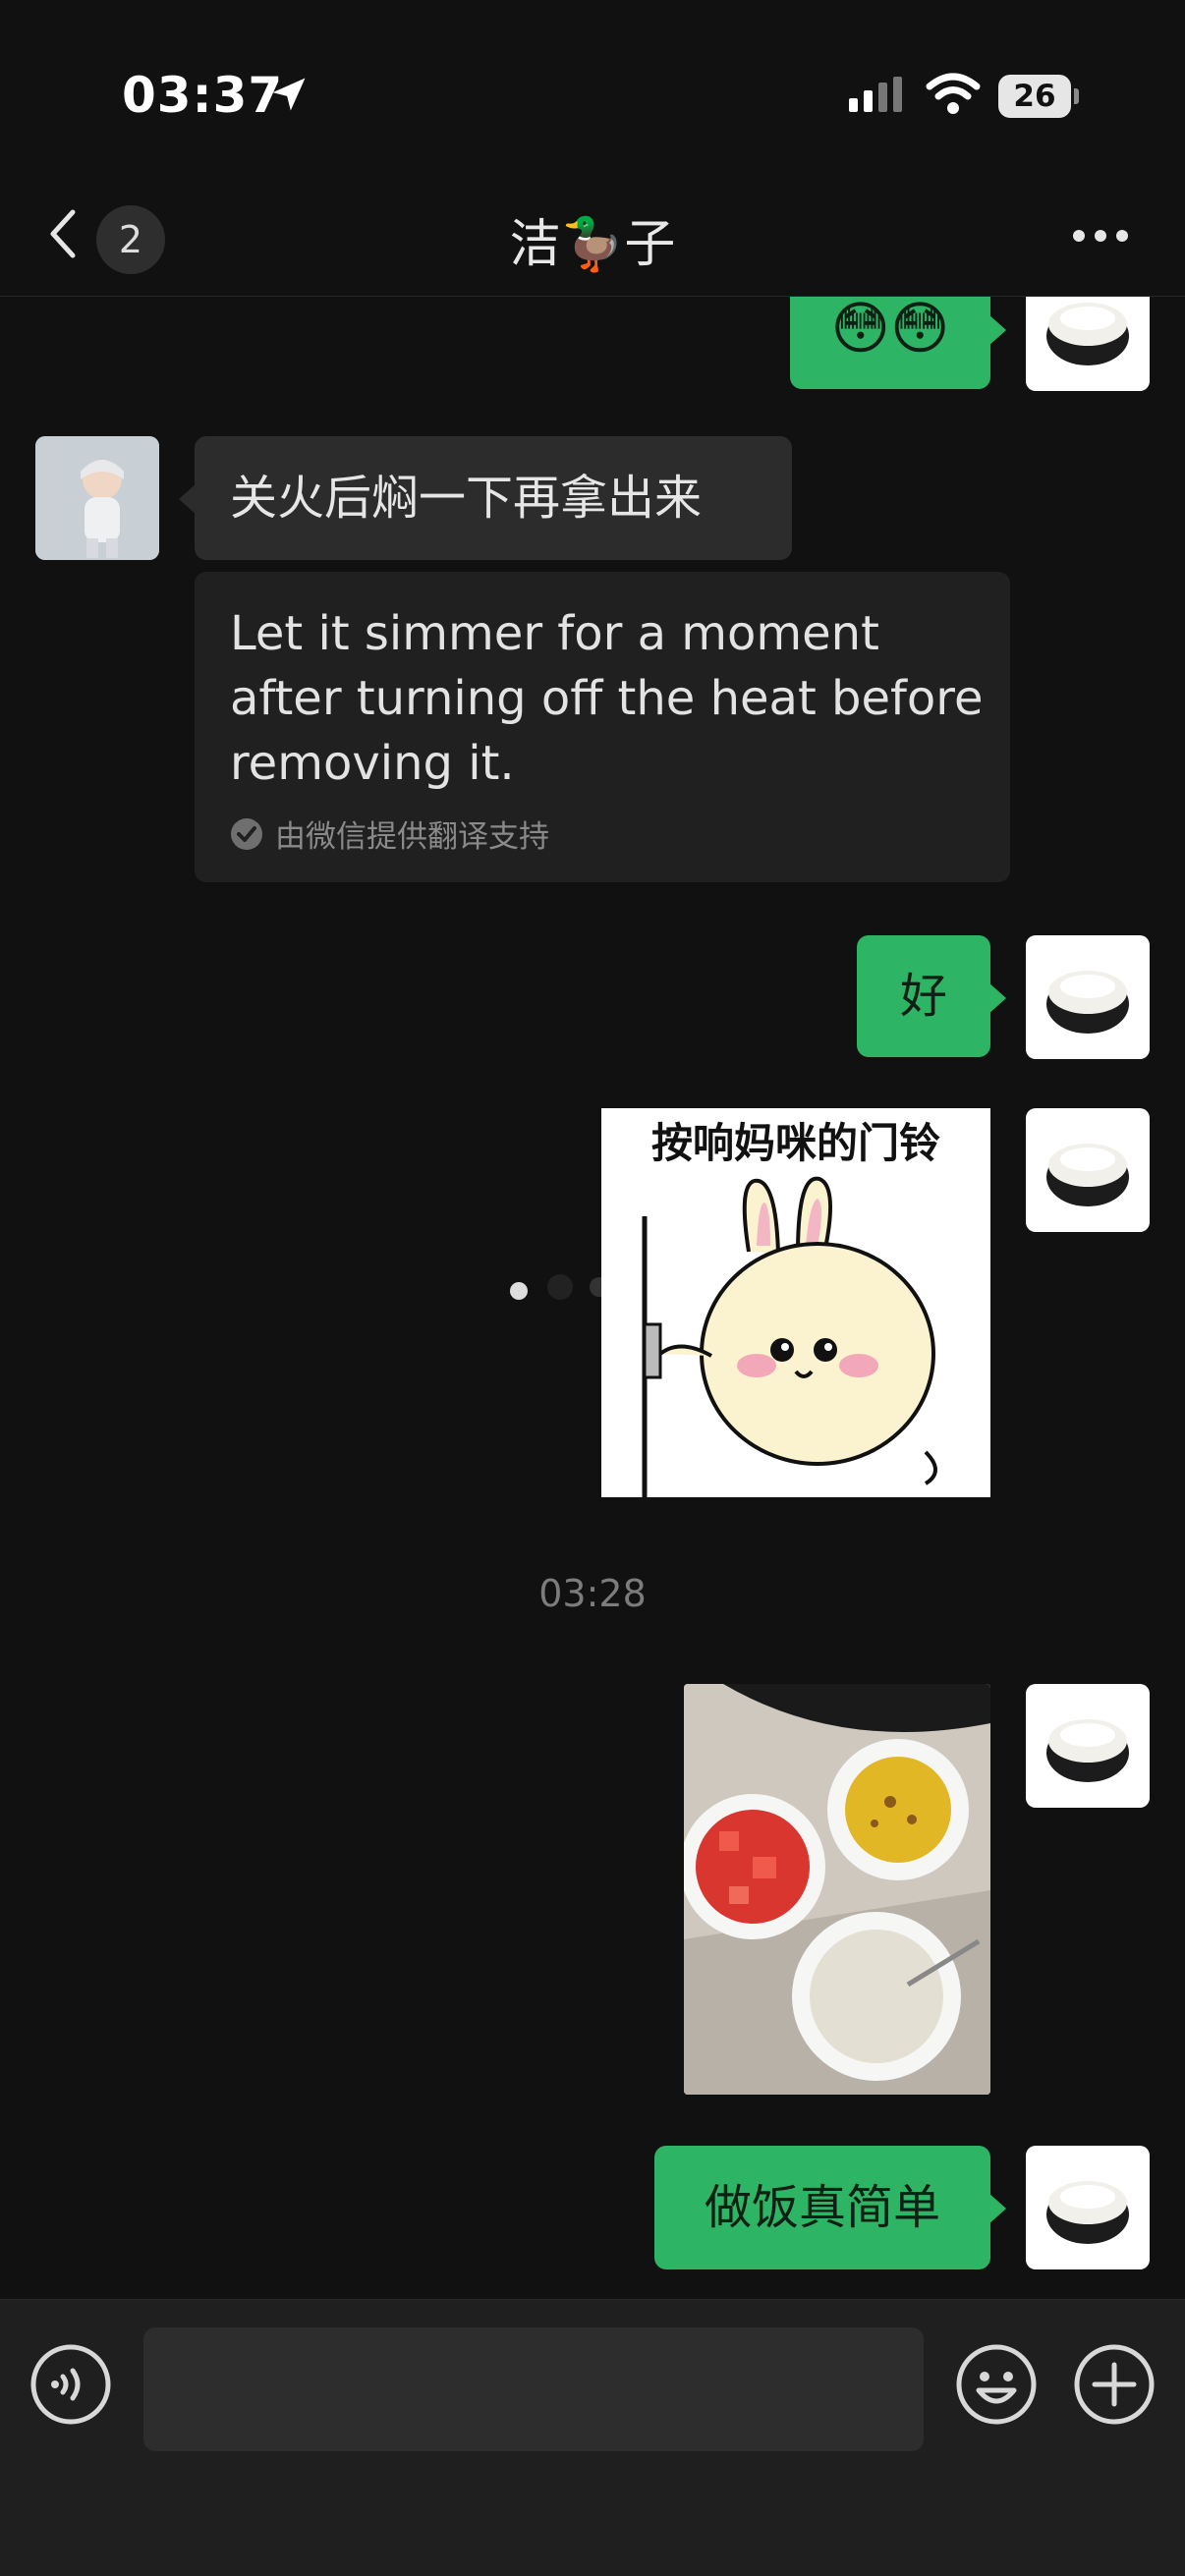 This screenshot has width=1185, height=2576. Describe the element at coordinates (1100, 236) in the screenshot. I see `more-icon` at that location.